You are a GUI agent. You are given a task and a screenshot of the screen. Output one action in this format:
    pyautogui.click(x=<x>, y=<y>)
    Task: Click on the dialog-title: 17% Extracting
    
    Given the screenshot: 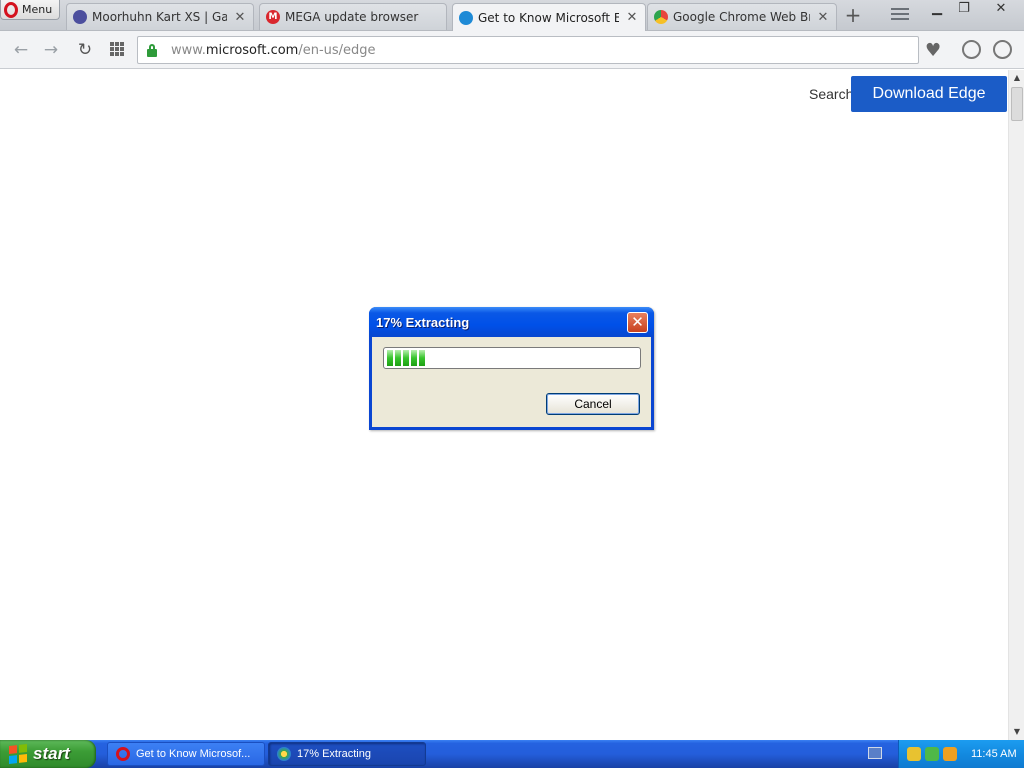 What is the action you would take?
    pyautogui.click(x=423, y=322)
    